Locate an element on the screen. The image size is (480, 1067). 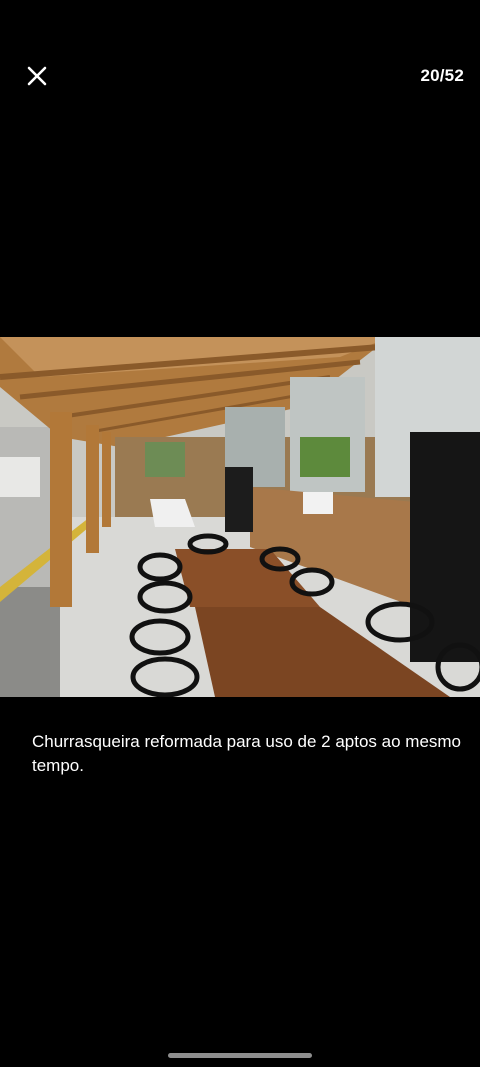
close-button is located at coordinates (37, 76).